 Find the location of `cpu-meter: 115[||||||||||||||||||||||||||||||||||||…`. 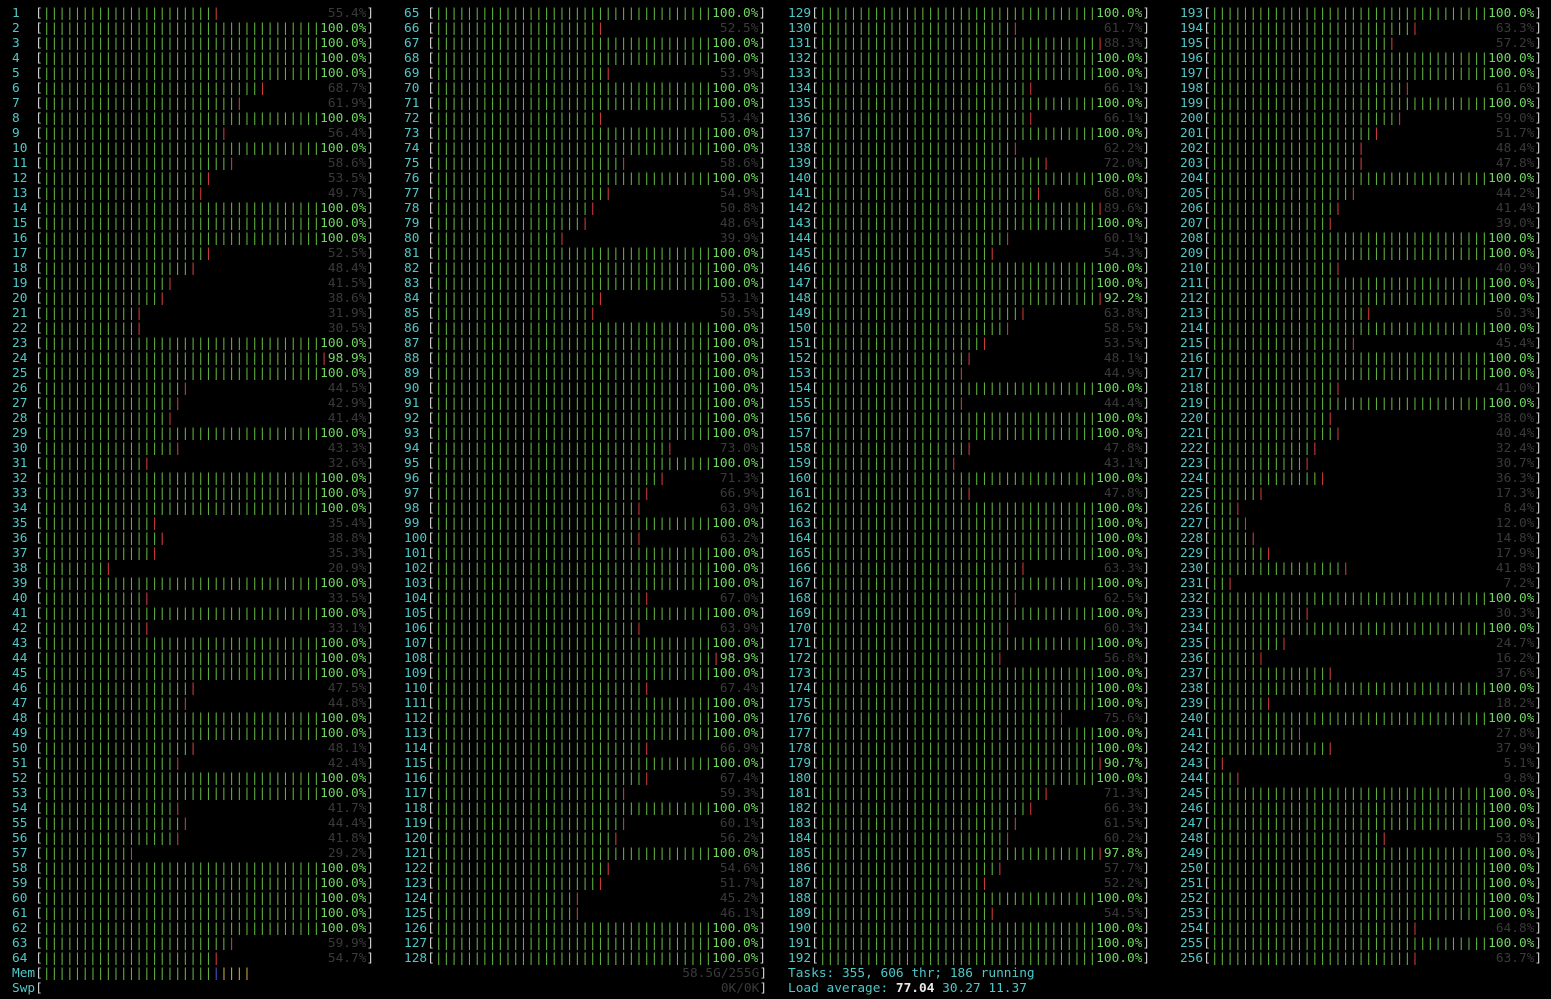

cpu-meter: 115[||||||||||||||||||||||||||||||||||||… is located at coordinates (585, 763).